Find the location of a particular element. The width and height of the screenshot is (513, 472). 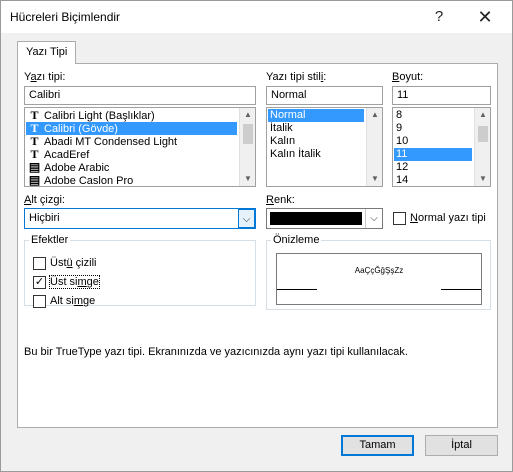

color-select: ⌵ is located at coordinates (324, 218).